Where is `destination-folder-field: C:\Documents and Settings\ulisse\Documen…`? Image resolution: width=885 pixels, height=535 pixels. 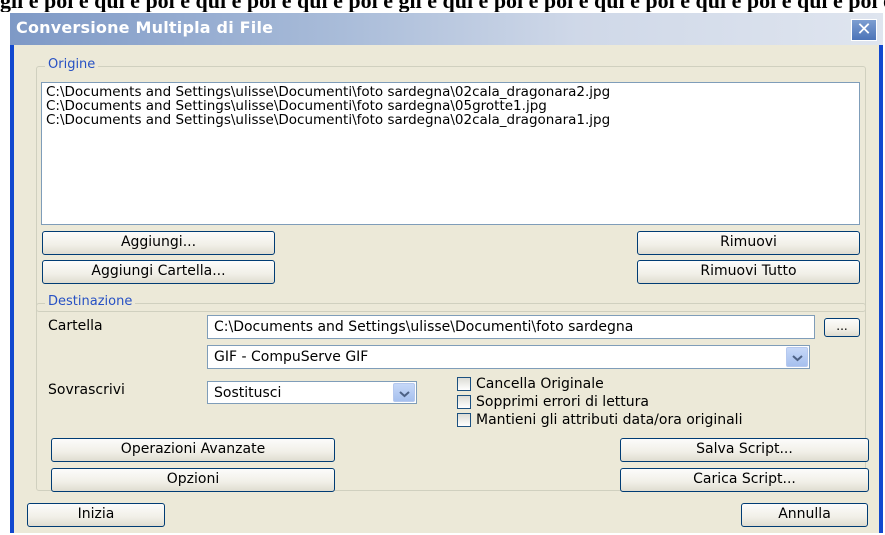 destination-folder-field: C:\Documents and Settings\ulisse\Documen… is located at coordinates (511, 327).